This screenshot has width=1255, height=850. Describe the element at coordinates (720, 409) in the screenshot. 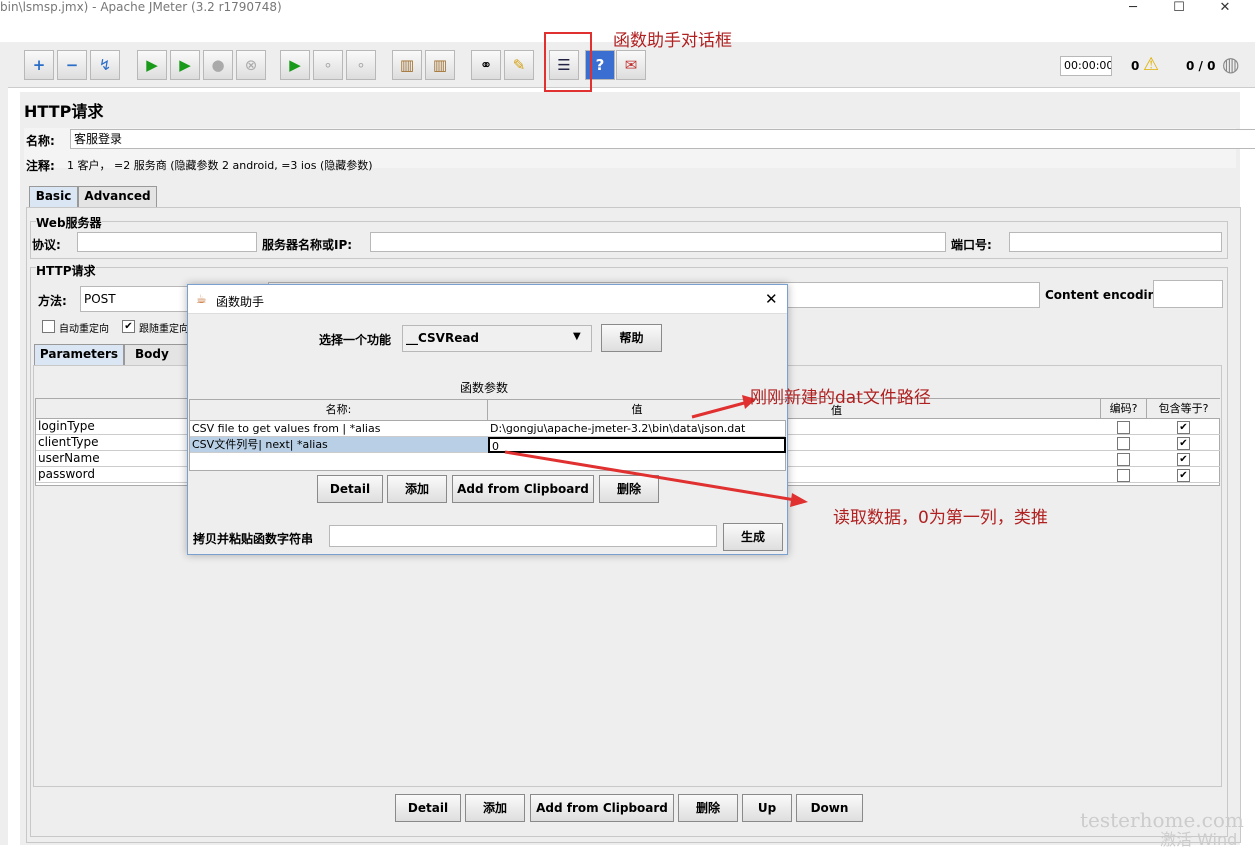

I see `arrow-path` at that location.